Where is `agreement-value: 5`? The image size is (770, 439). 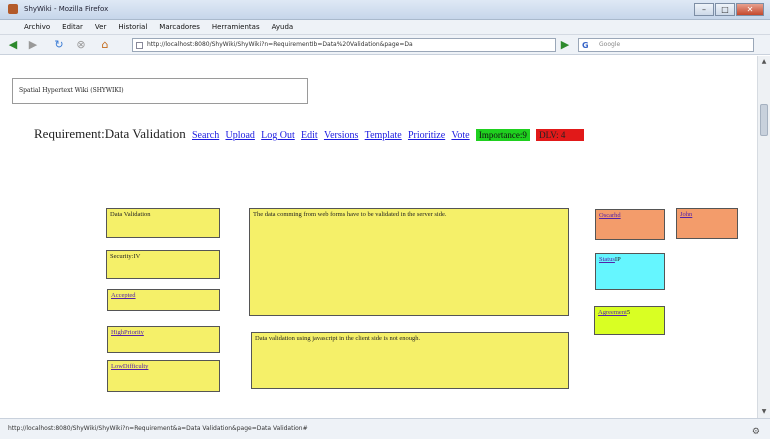 agreement-value: 5 is located at coordinates (628, 312).